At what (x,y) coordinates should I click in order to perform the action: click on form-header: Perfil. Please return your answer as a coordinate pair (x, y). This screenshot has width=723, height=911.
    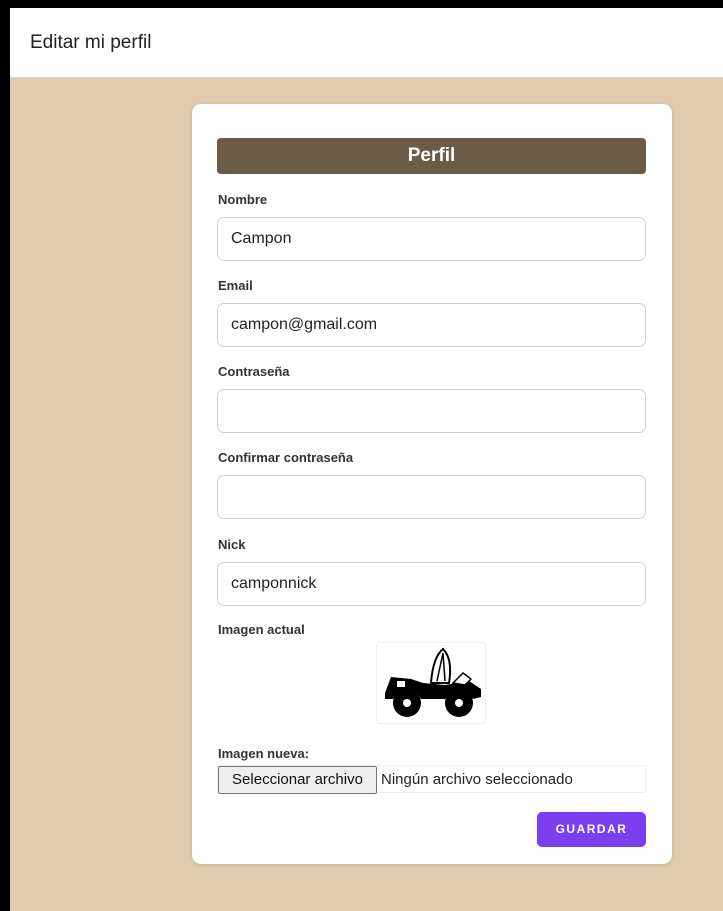
    Looking at the image, I should click on (431, 156).